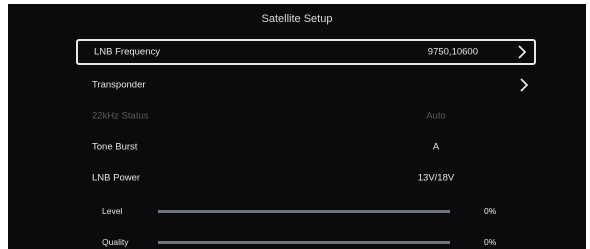 The width and height of the screenshot is (590, 249). What do you see at coordinates (127, 52) in the screenshot?
I see `menu-item-label: LNB Frequency` at bounding box center [127, 52].